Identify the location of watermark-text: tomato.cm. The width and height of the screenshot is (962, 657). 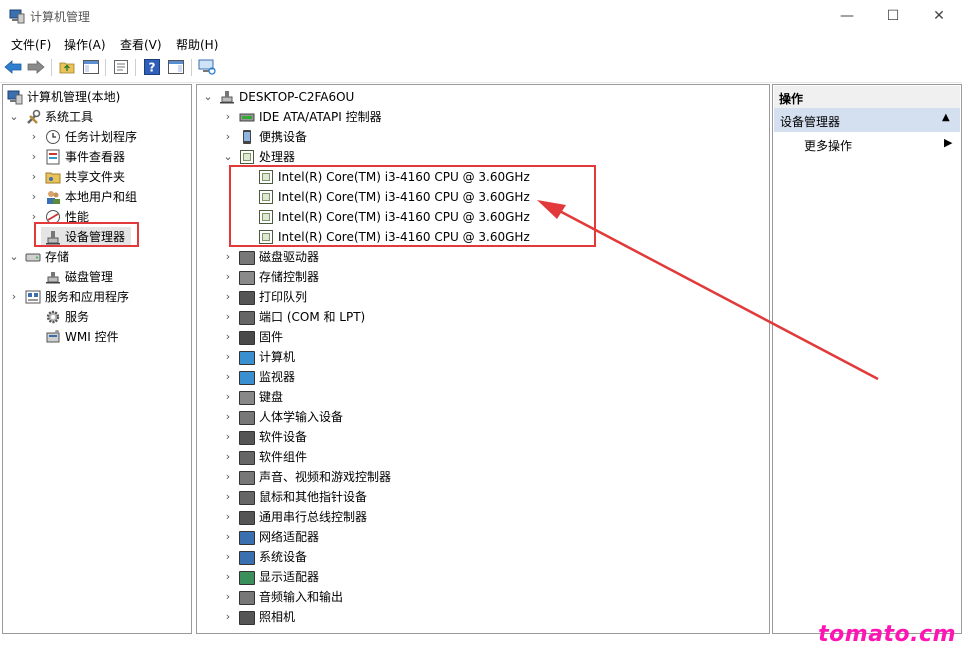
(887, 634).